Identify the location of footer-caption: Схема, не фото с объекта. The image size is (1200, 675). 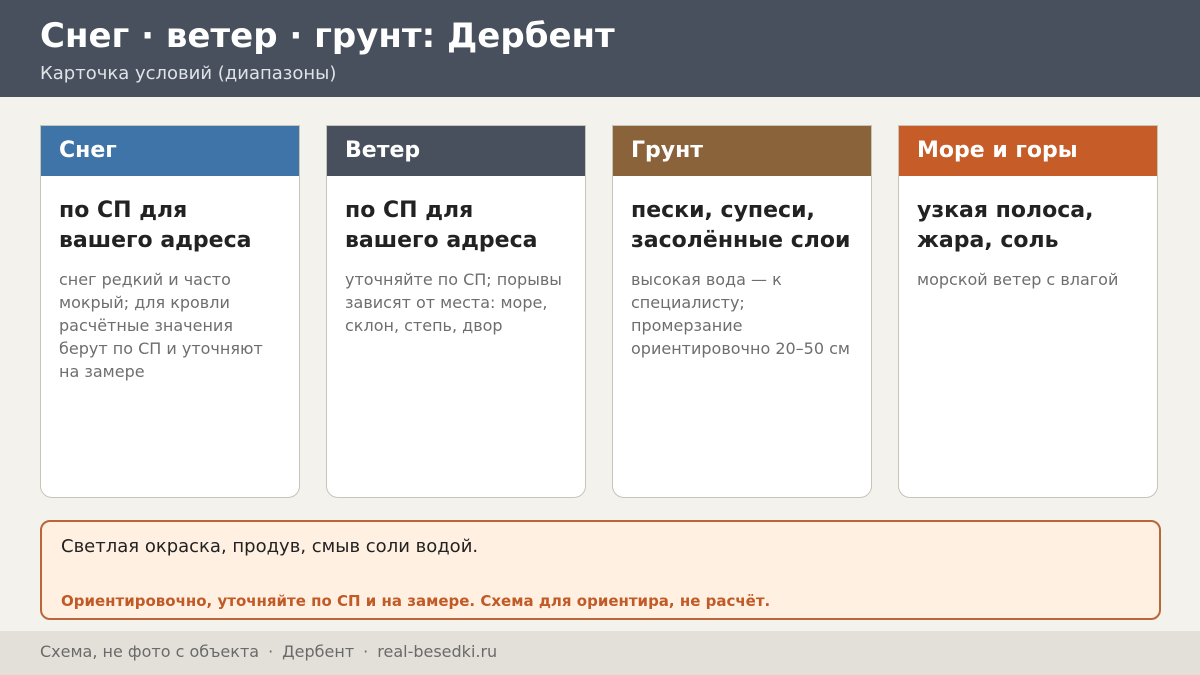
(150, 651).